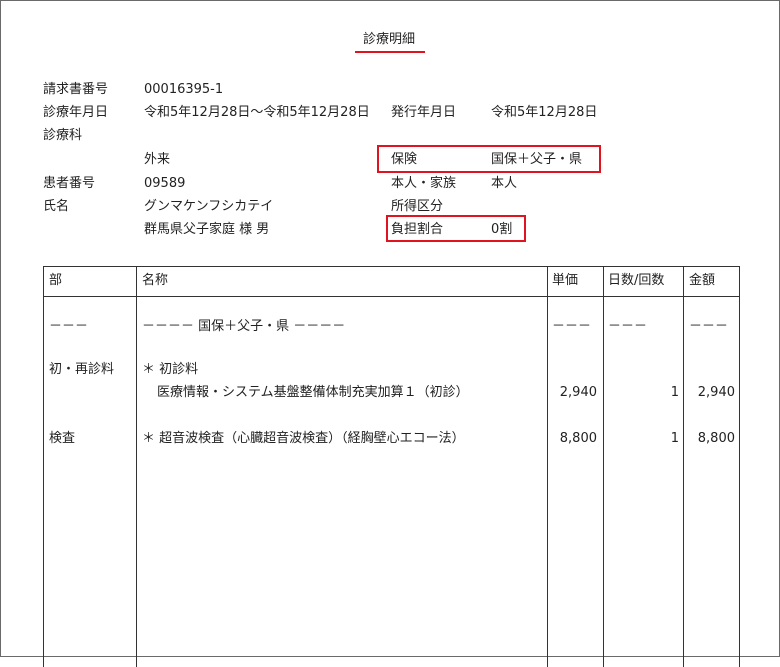 This screenshot has height=667, width=780. What do you see at coordinates (184, 89) in the screenshot?
I see `claim-no-value: 00016395-1` at bounding box center [184, 89].